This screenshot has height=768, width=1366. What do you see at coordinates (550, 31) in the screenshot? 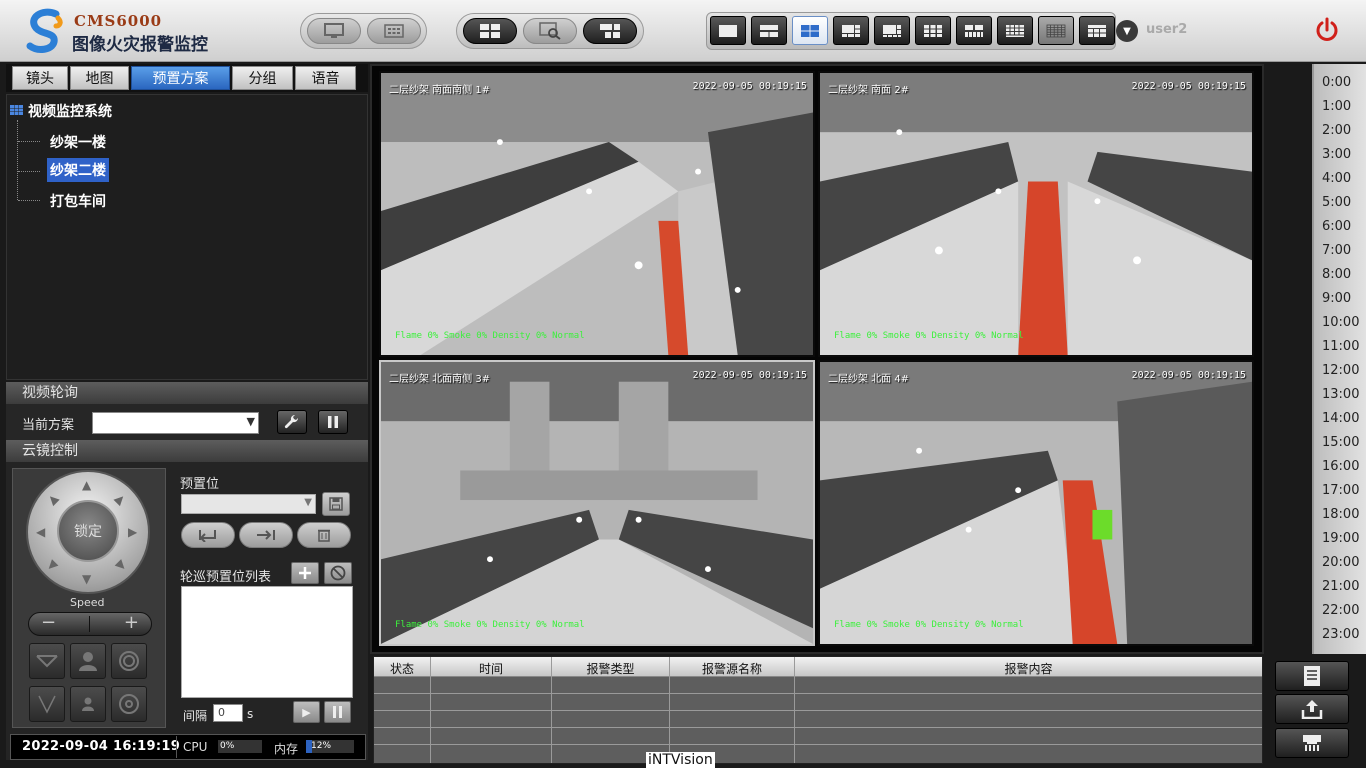
I see `playback-search-button` at bounding box center [550, 31].